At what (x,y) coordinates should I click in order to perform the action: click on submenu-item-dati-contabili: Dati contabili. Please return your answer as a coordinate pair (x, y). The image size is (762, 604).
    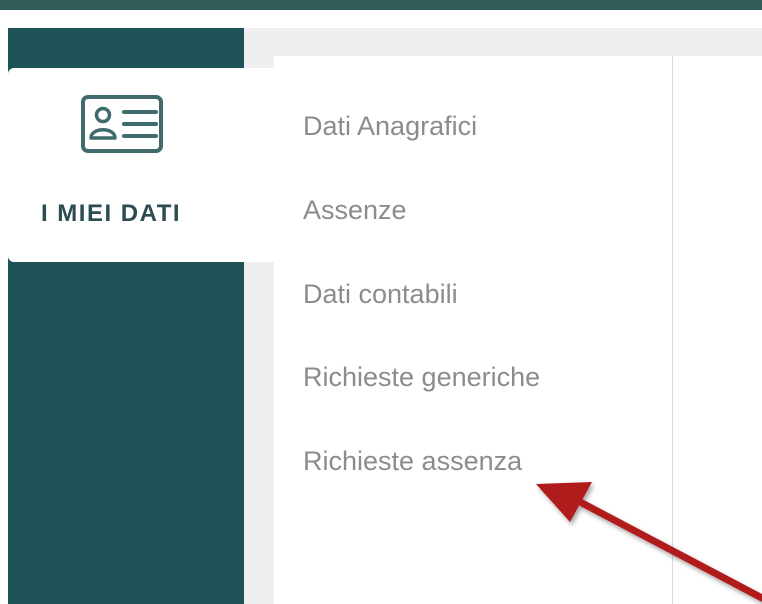
    Looking at the image, I should click on (380, 294).